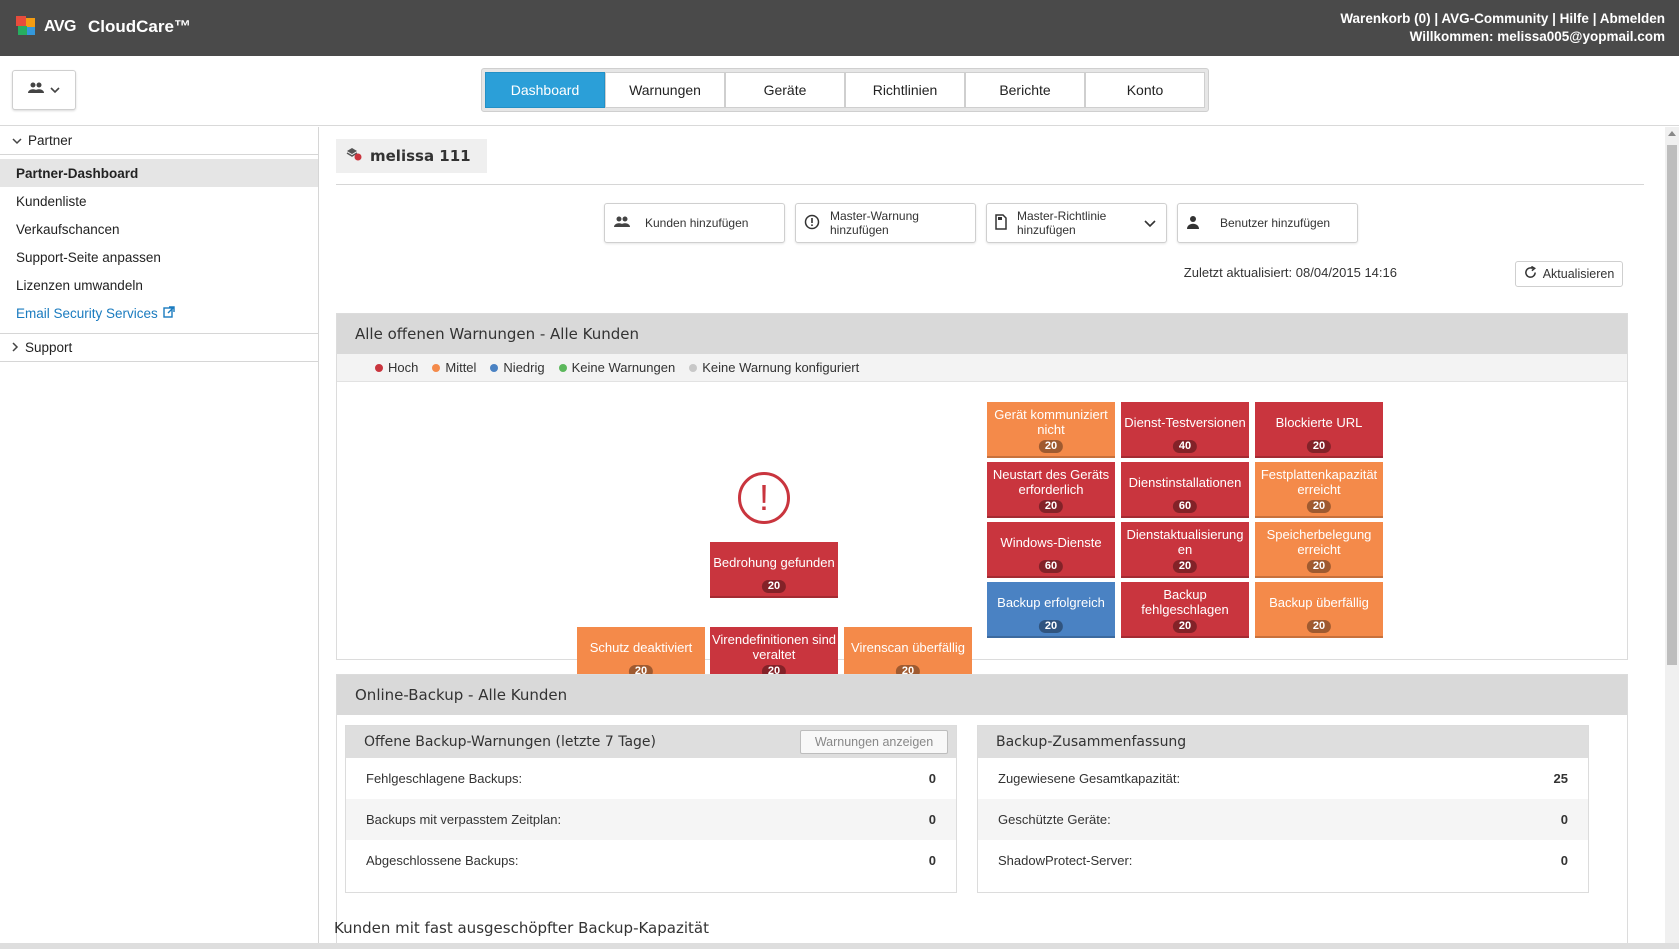  I want to click on tab-policies: Richtlinien, so click(905, 90).